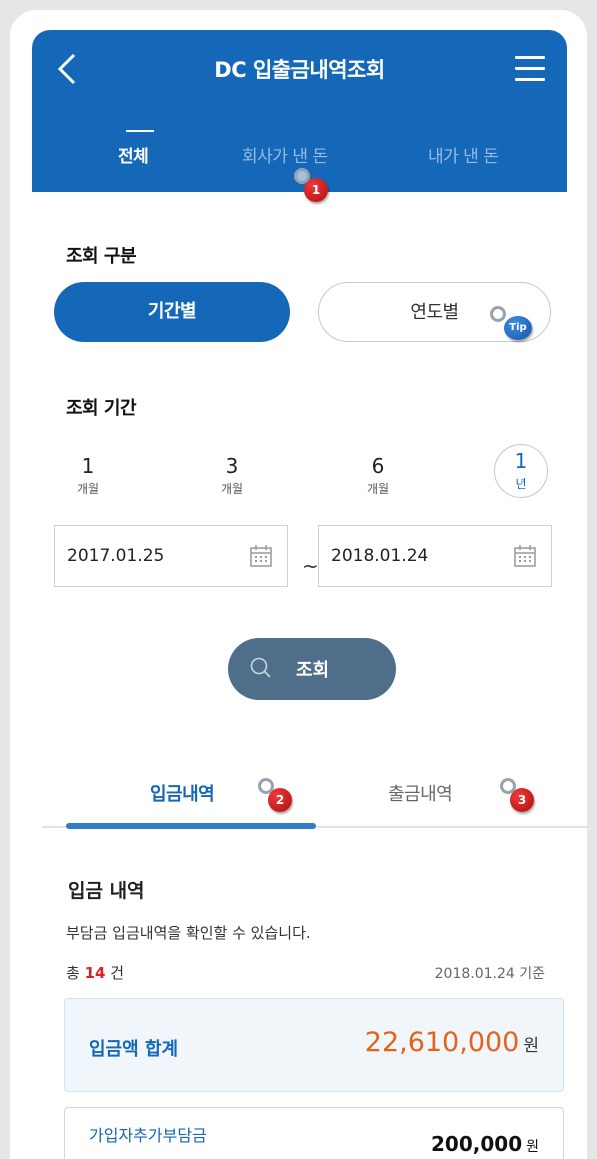  What do you see at coordinates (517, 795) in the screenshot?
I see `annotation-marker-3: 3` at bounding box center [517, 795].